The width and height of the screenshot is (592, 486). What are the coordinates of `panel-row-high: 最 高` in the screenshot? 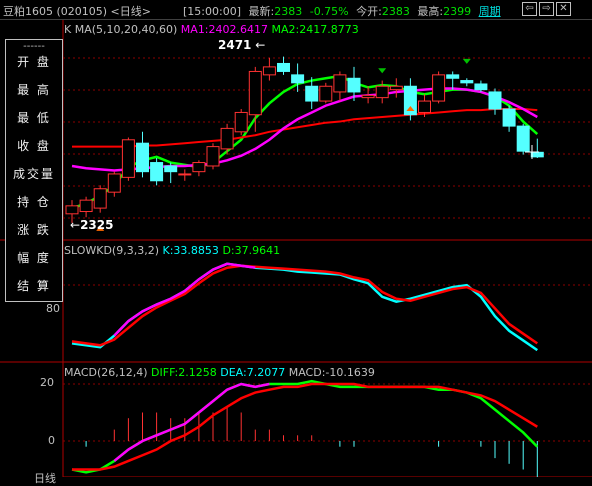 It's located at (34, 90).